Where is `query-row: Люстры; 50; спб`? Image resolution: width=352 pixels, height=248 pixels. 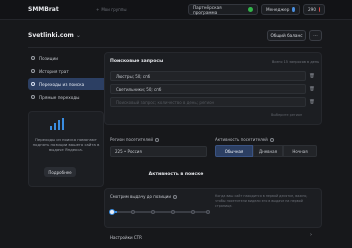
query-row: Люстры; 50; спб is located at coordinates (208, 76).